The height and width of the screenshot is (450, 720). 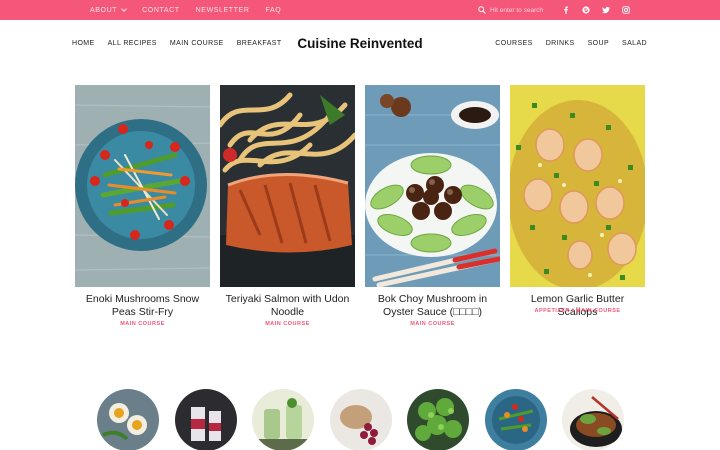 What do you see at coordinates (593, 419) in the screenshot?
I see `category-thumb-noodle-bowl` at bounding box center [593, 419].